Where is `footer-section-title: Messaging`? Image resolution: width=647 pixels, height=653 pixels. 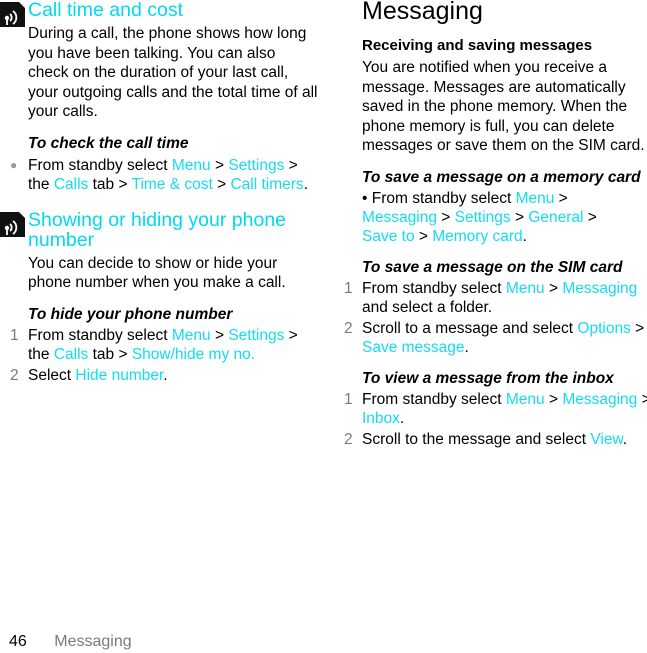 footer-section-title: Messaging is located at coordinates (93, 641).